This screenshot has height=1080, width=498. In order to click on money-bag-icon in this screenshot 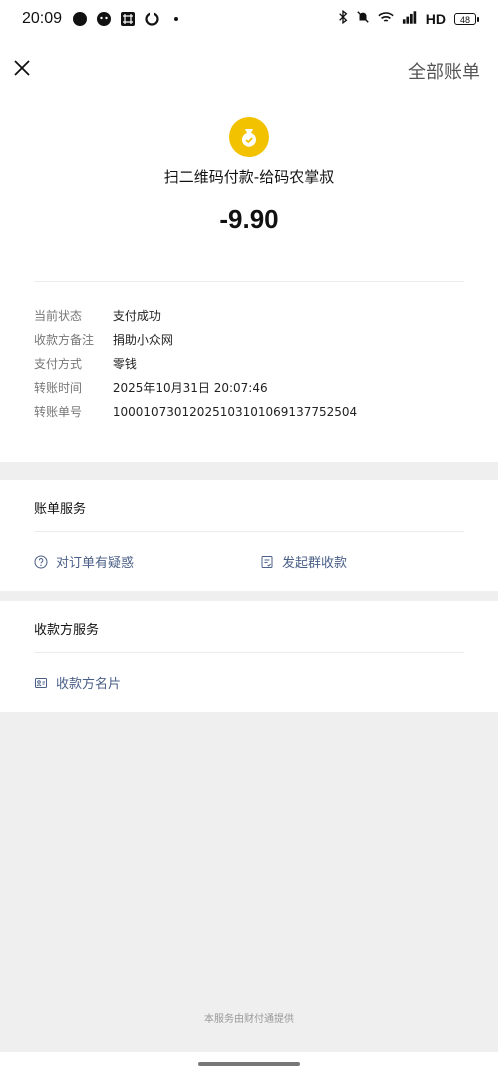, I will do `click(249, 138)`.